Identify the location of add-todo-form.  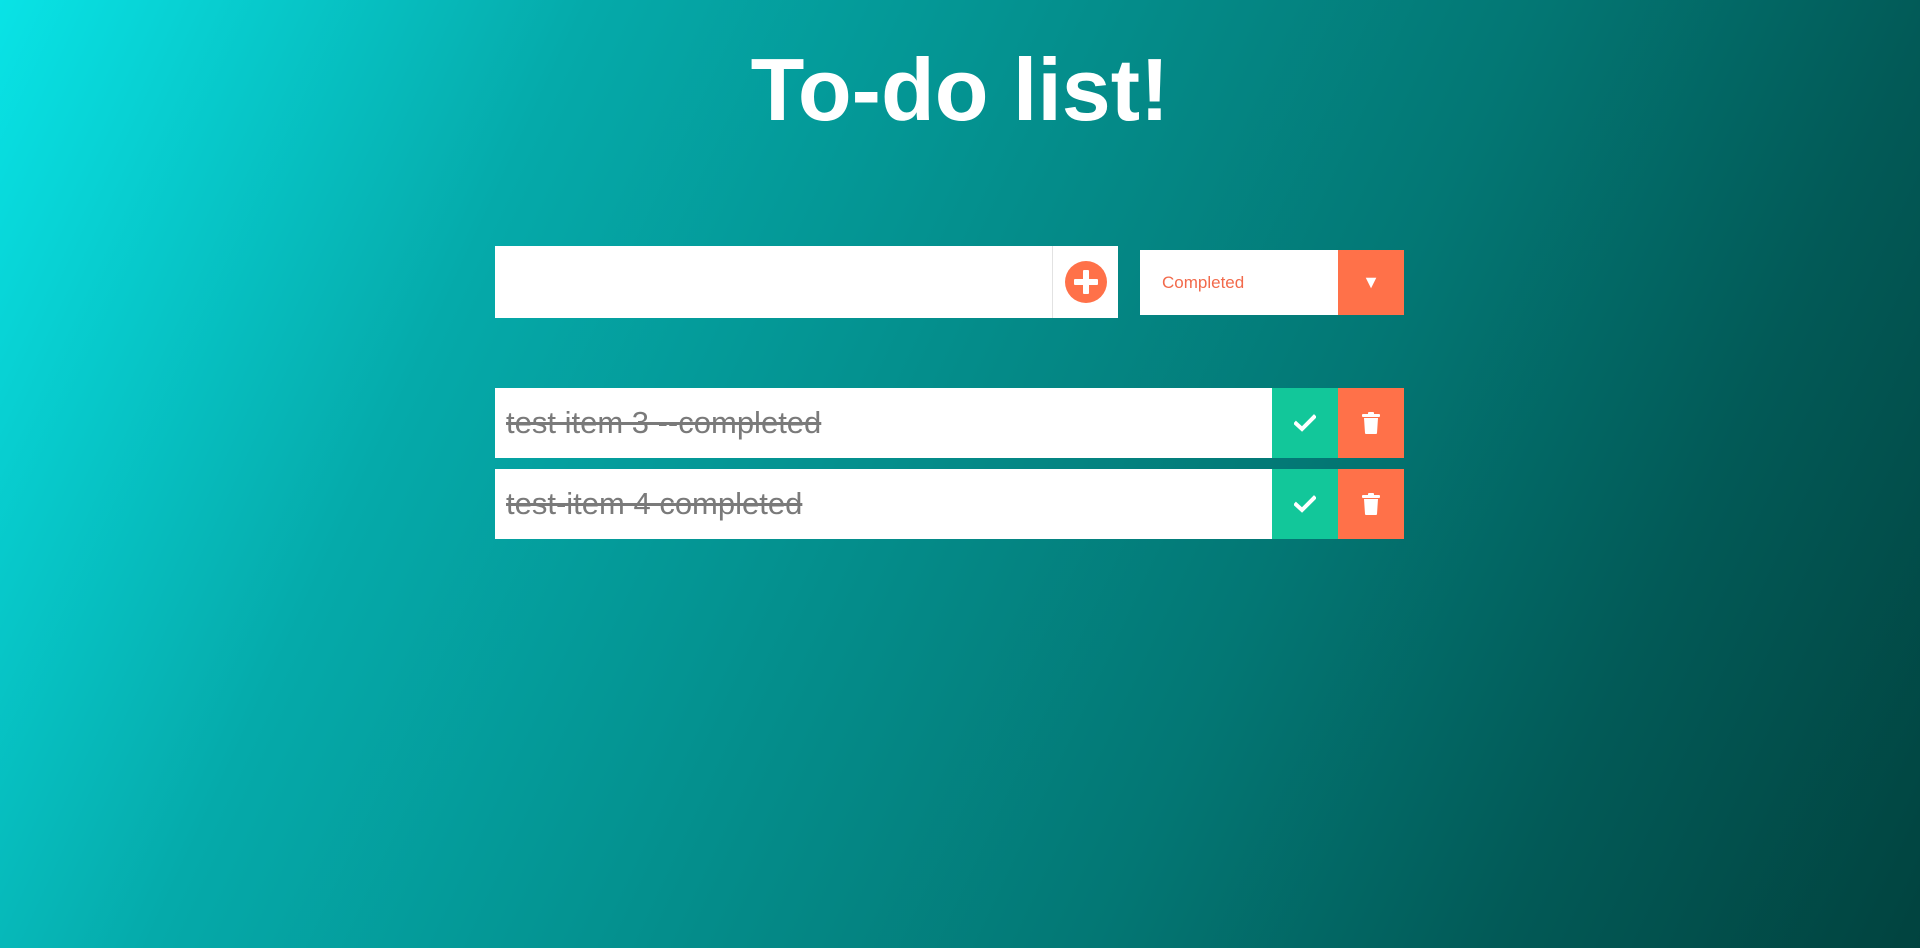
(806, 282).